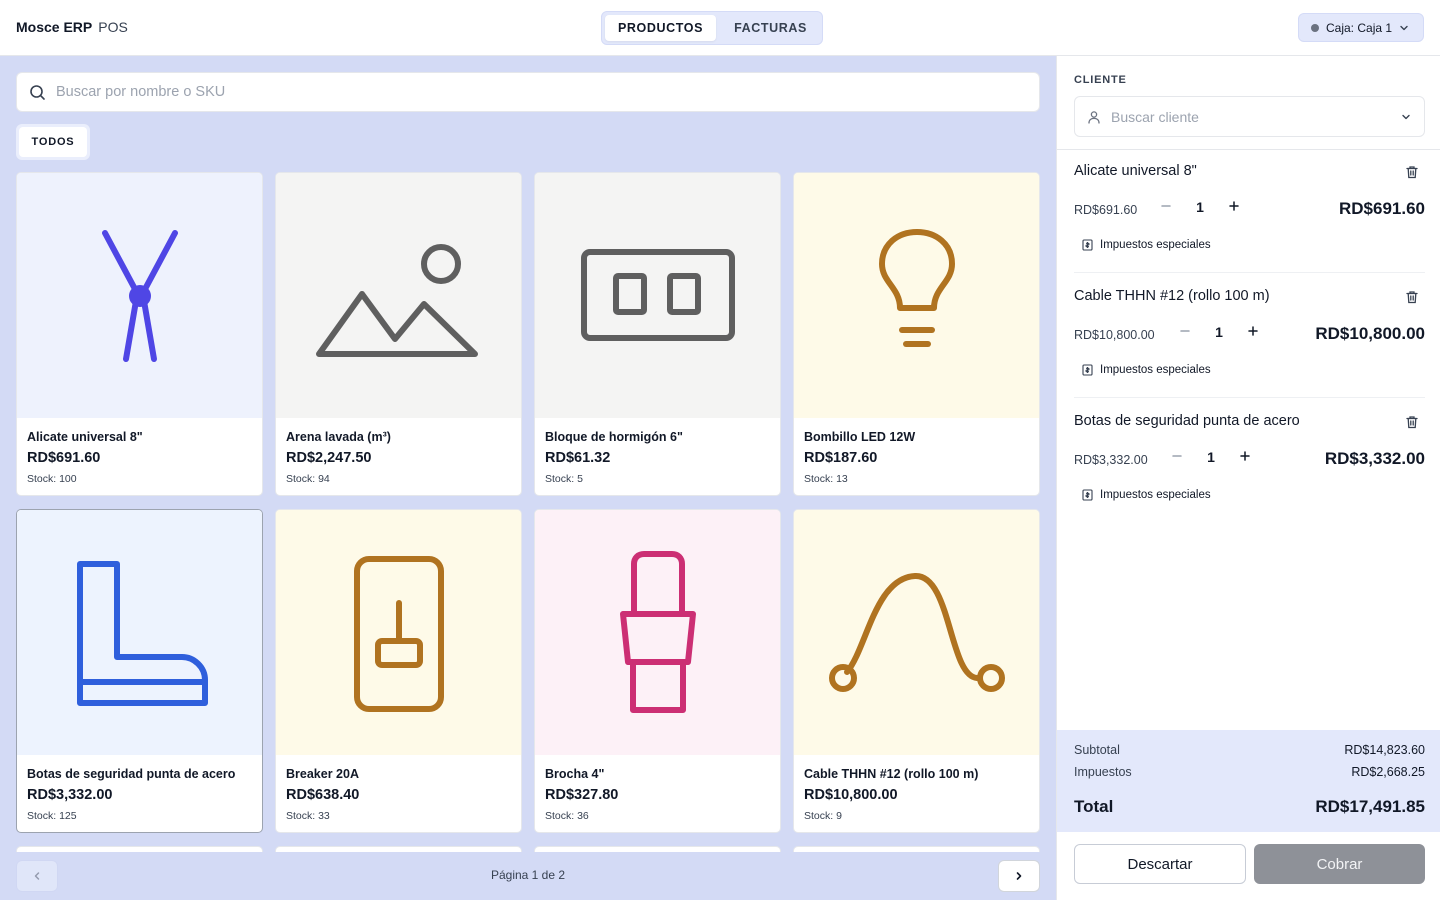  I want to click on product-card: Bloque de hormigón 6" RD$61.32 Stock: 5, so click(657, 334).